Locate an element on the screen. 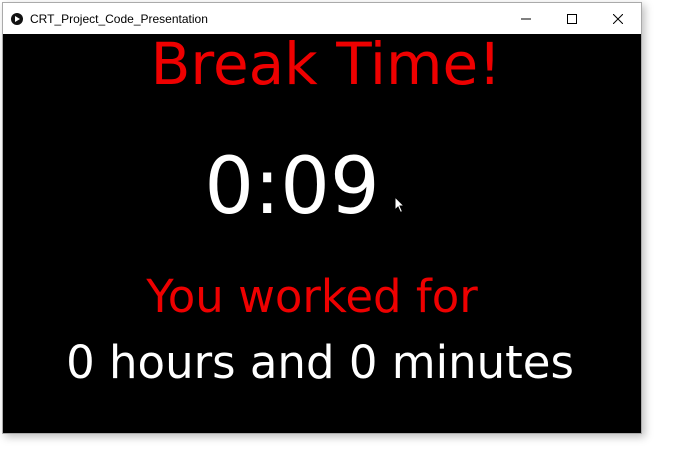 The width and height of the screenshot is (687, 469). break-timer: 0:09 is located at coordinates (292, 187).